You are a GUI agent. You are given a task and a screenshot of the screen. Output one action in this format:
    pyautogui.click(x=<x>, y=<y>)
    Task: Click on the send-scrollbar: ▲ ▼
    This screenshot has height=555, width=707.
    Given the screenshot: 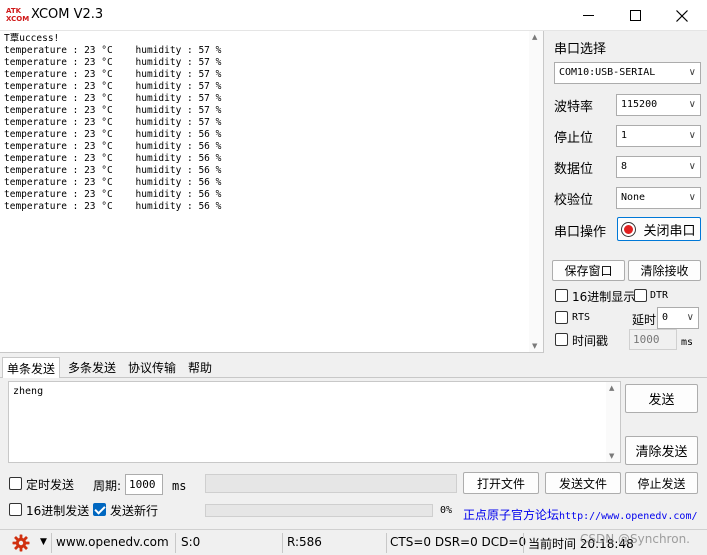 What is the action you would take?
    pyautogui.click(x=613, y=422)
    